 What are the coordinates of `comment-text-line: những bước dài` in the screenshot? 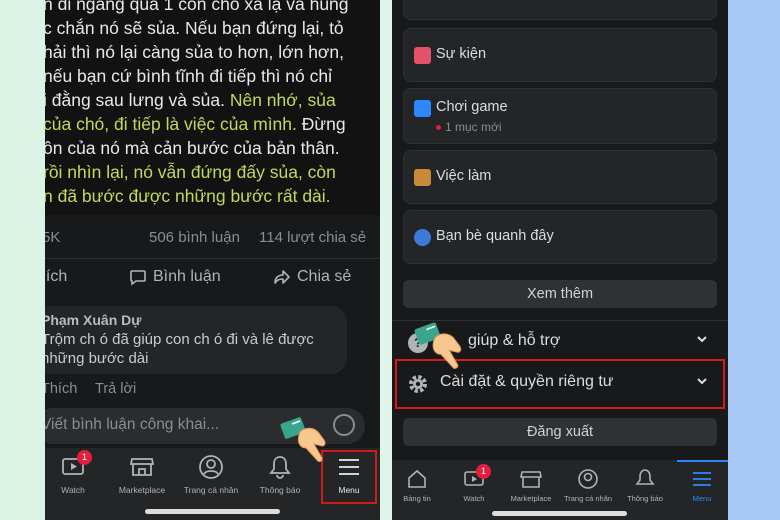 It's located at (97, 358).